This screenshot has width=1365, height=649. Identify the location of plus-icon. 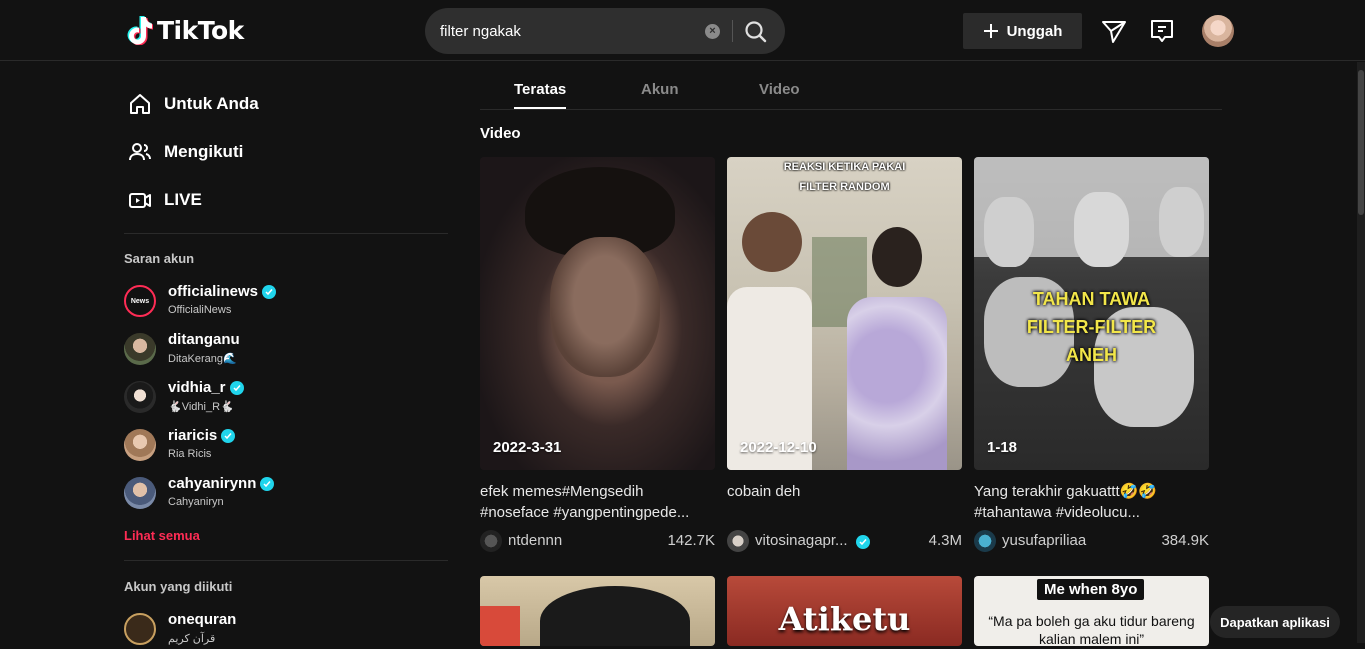
(990, 31).